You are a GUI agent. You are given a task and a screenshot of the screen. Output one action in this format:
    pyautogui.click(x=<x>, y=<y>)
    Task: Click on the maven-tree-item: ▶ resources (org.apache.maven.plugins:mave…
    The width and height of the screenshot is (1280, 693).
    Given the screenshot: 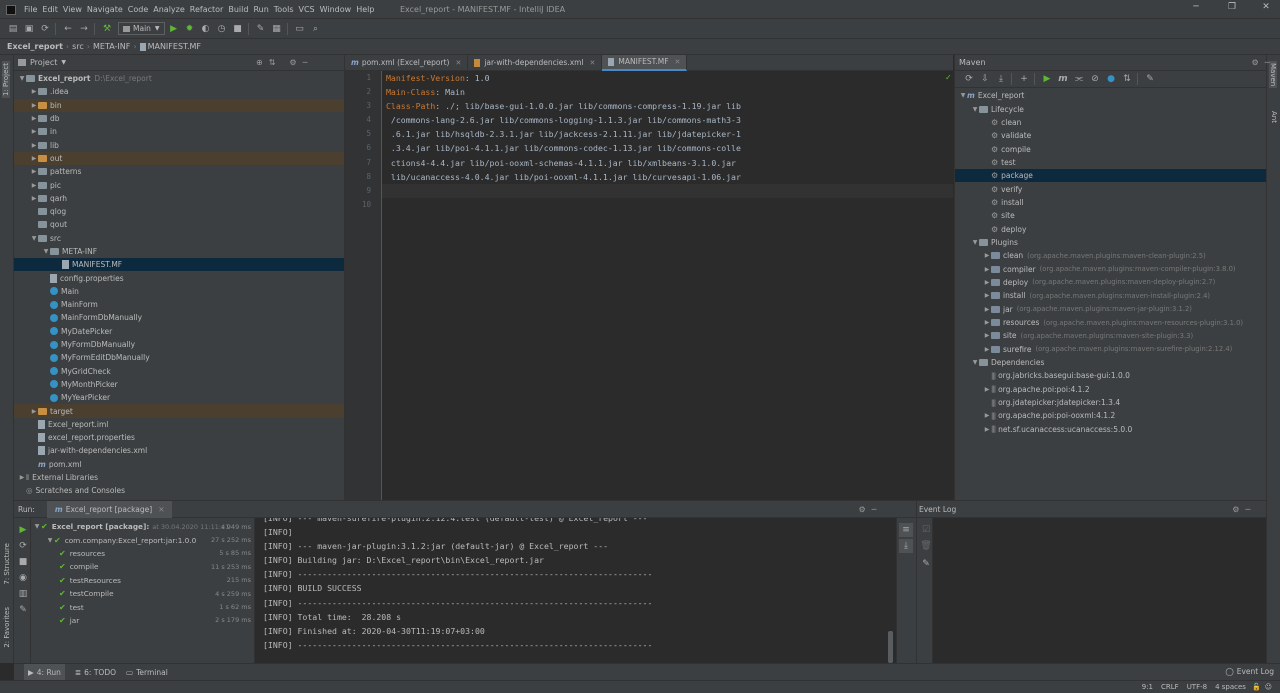 What is the action you would take?
    pyautogui.click(x=1110, y=322)
    